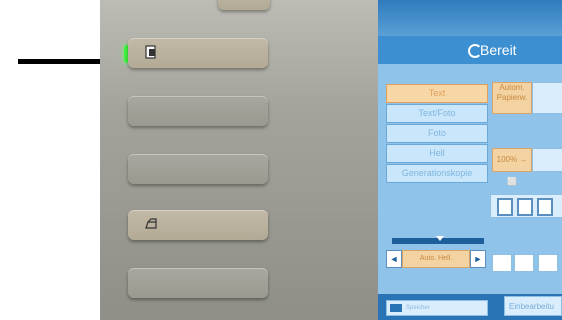  Describe the element at coordinates (498, 50) in the screenshot. I see `status-label: Bereit` at that location.